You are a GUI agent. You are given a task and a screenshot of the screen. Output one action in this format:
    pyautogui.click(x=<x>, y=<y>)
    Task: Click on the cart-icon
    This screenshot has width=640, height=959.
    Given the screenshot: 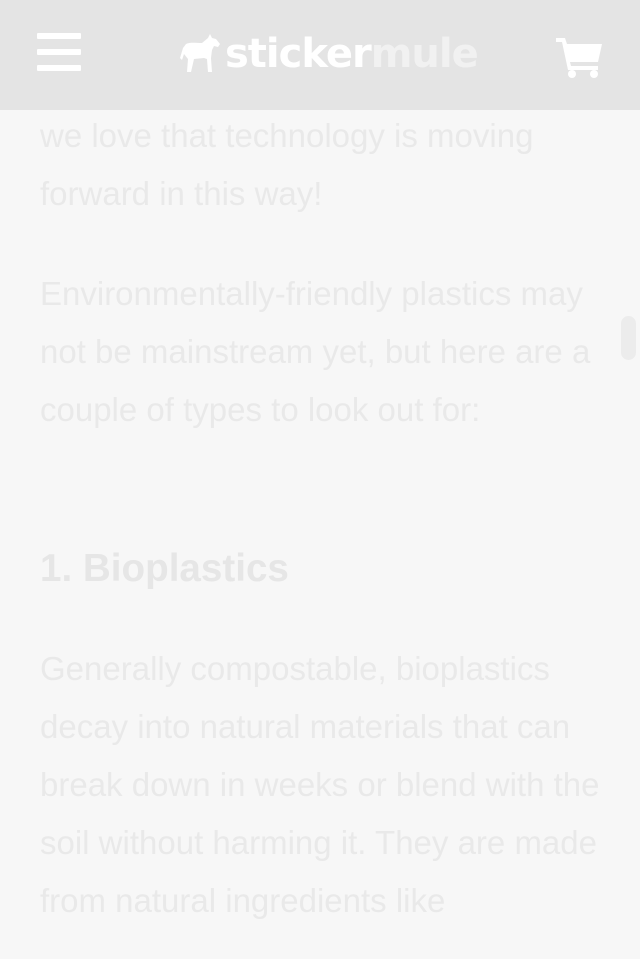 What is the action you would take?
    pyautogui.click(x=579, y=58)
    